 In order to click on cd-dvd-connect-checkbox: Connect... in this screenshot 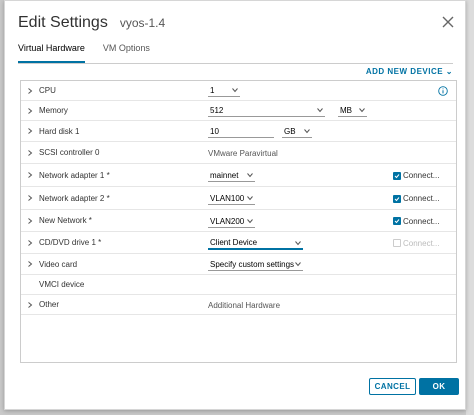, I will do `click(416, 243)`.